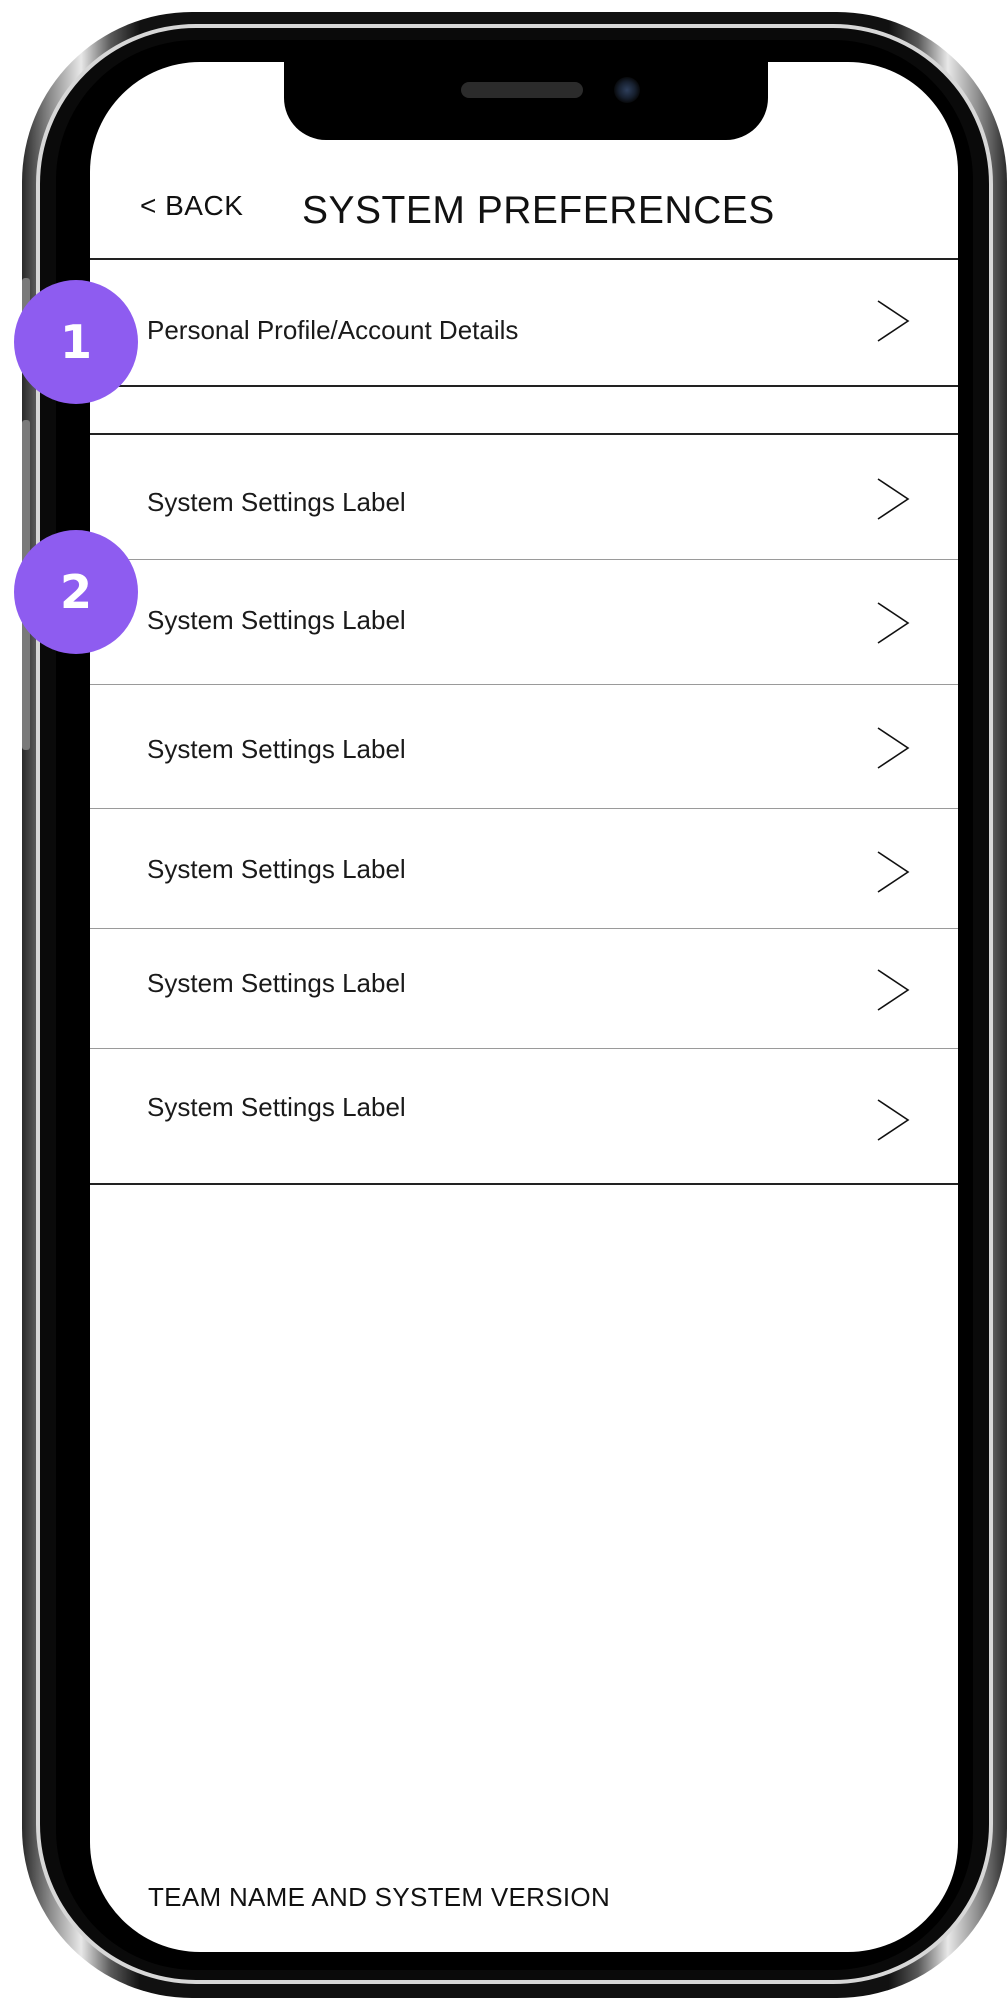  What do you see at coordinates (379, 1897) in the screenshot?
I see `footer-version-text: TEAM NAME AND SYSTEM VERSION` at bounding box center [379, 1897].